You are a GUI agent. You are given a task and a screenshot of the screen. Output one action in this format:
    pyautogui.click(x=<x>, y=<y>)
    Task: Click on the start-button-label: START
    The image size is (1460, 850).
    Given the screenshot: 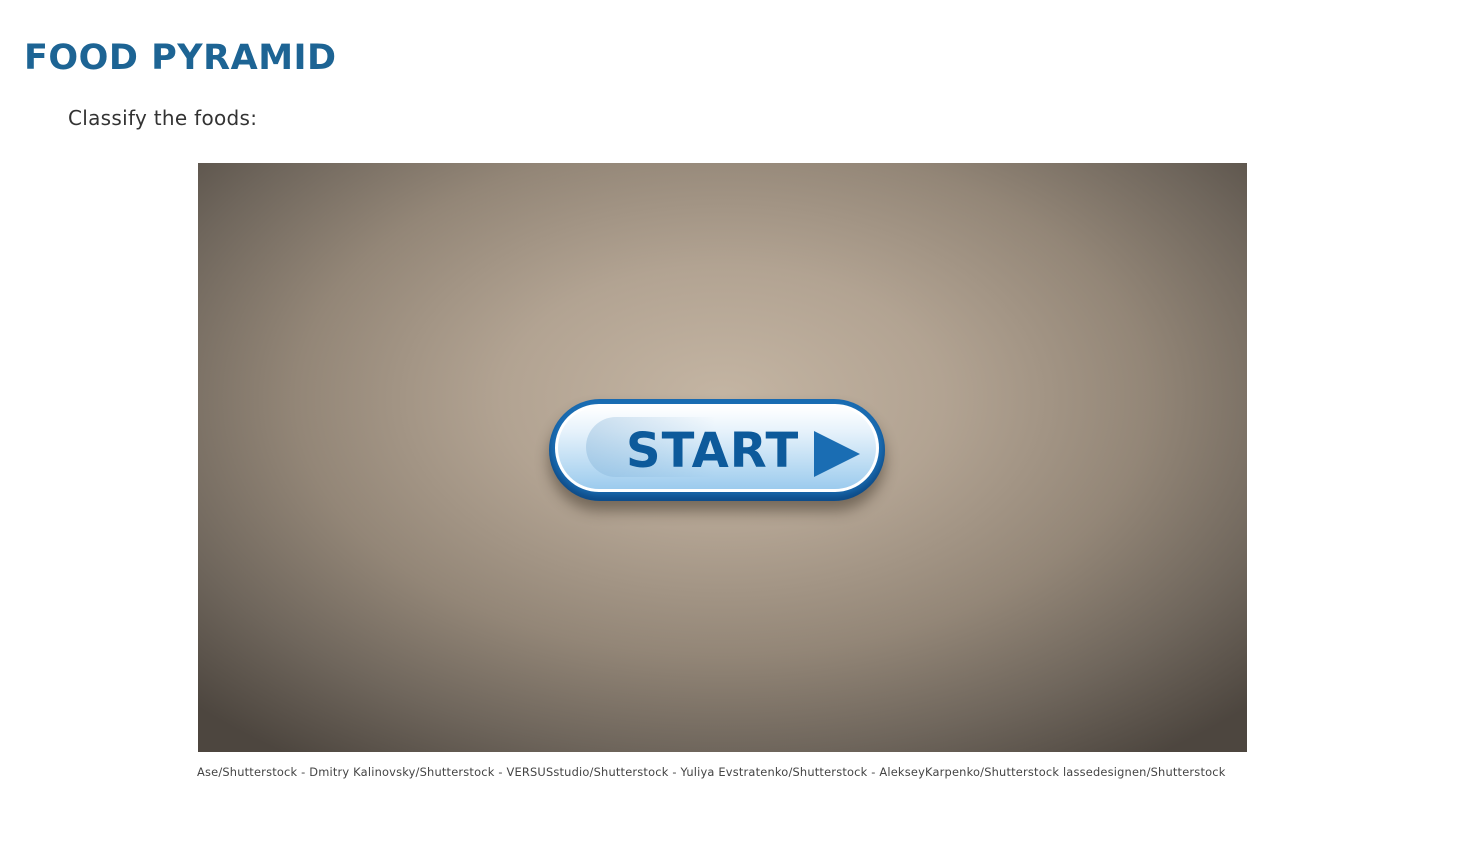 What is the action you would take?
    pyautogui.click(x=713, y=451)
    